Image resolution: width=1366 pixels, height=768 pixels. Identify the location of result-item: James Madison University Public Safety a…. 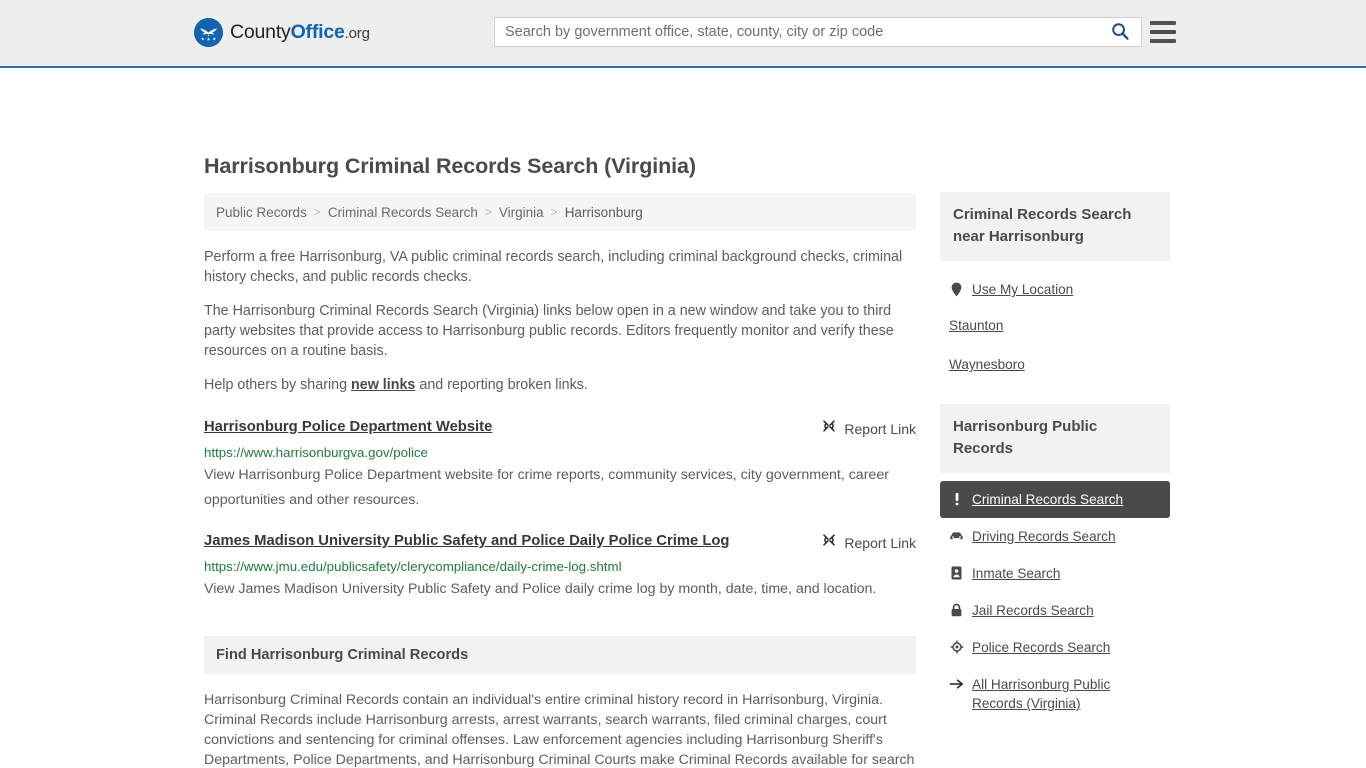
(560, 566).